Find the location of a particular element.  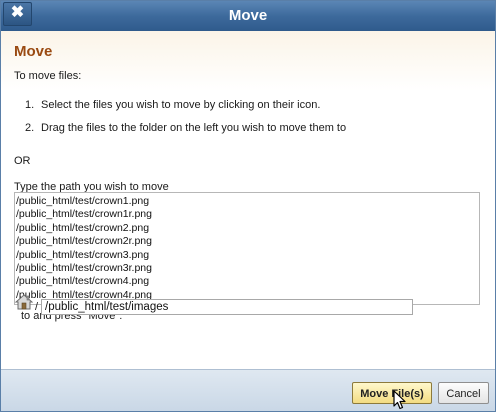

title-bar: ✖ Move is located at coordinates (248, 16).